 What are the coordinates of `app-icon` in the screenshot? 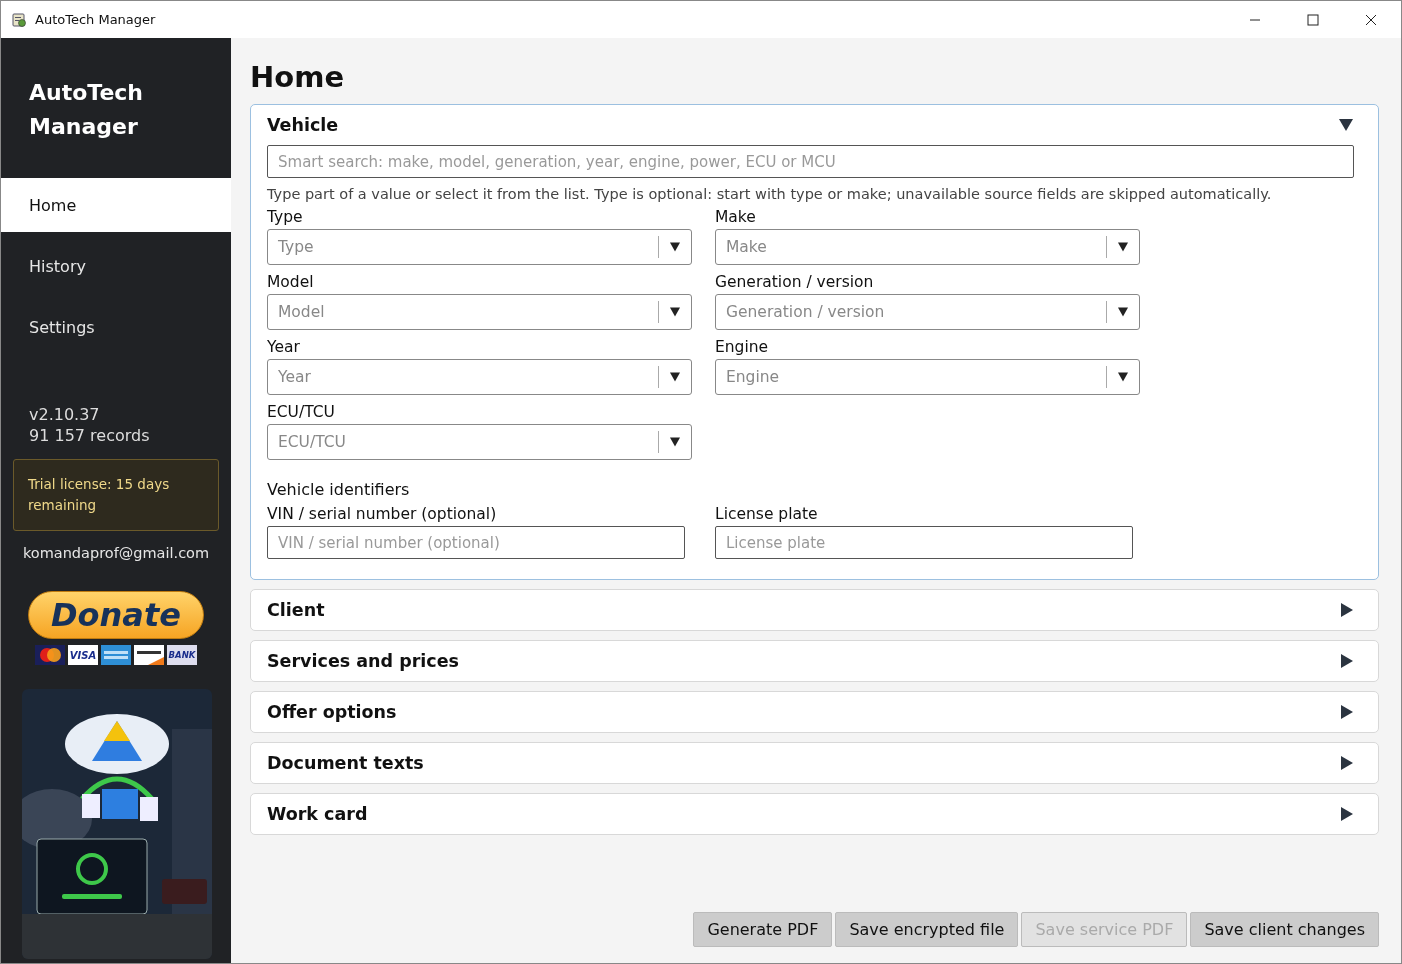 It's located at (19, 19).